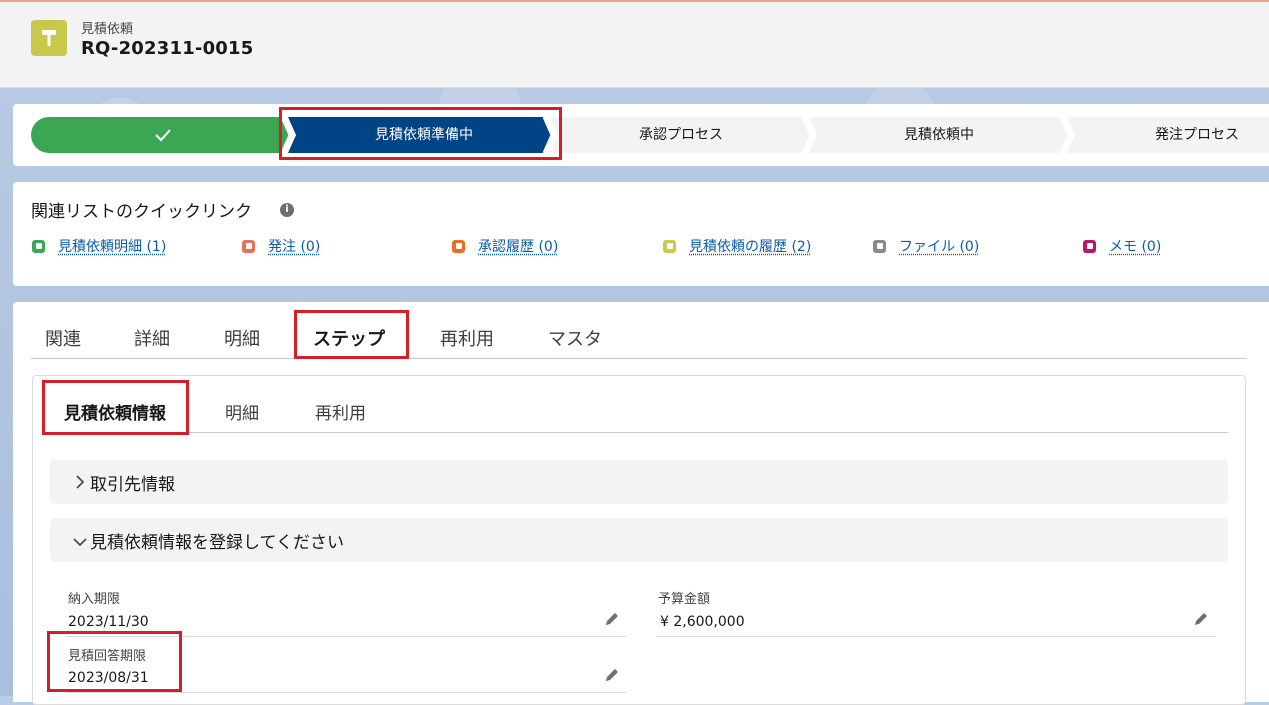  Describe the element at coordinates (702, 622) in the screenshot. I see `field-value-budget: ¥ 2,600,000` at that location.